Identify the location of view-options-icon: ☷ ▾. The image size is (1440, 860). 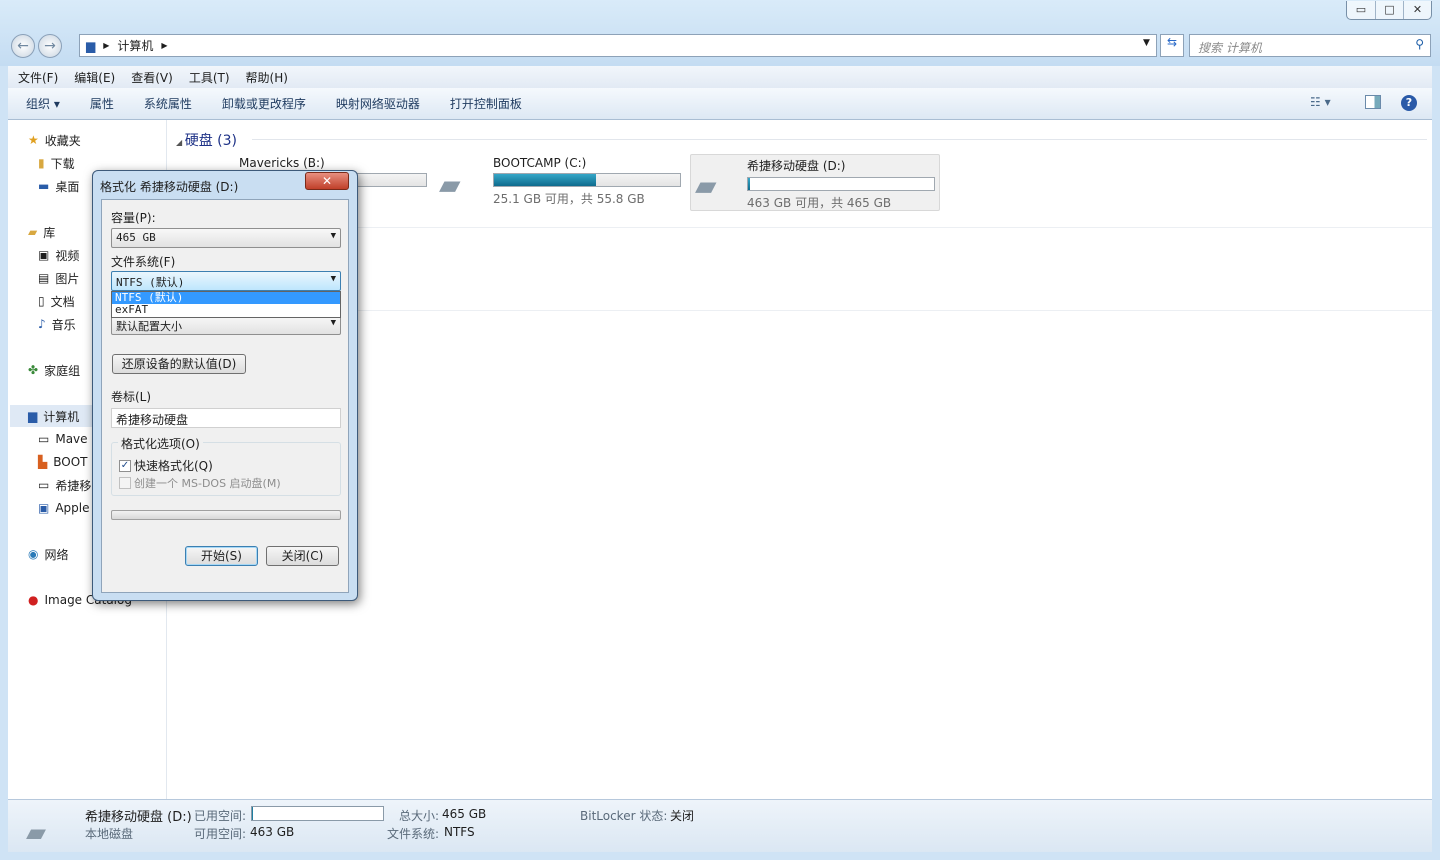
(1320, 102).